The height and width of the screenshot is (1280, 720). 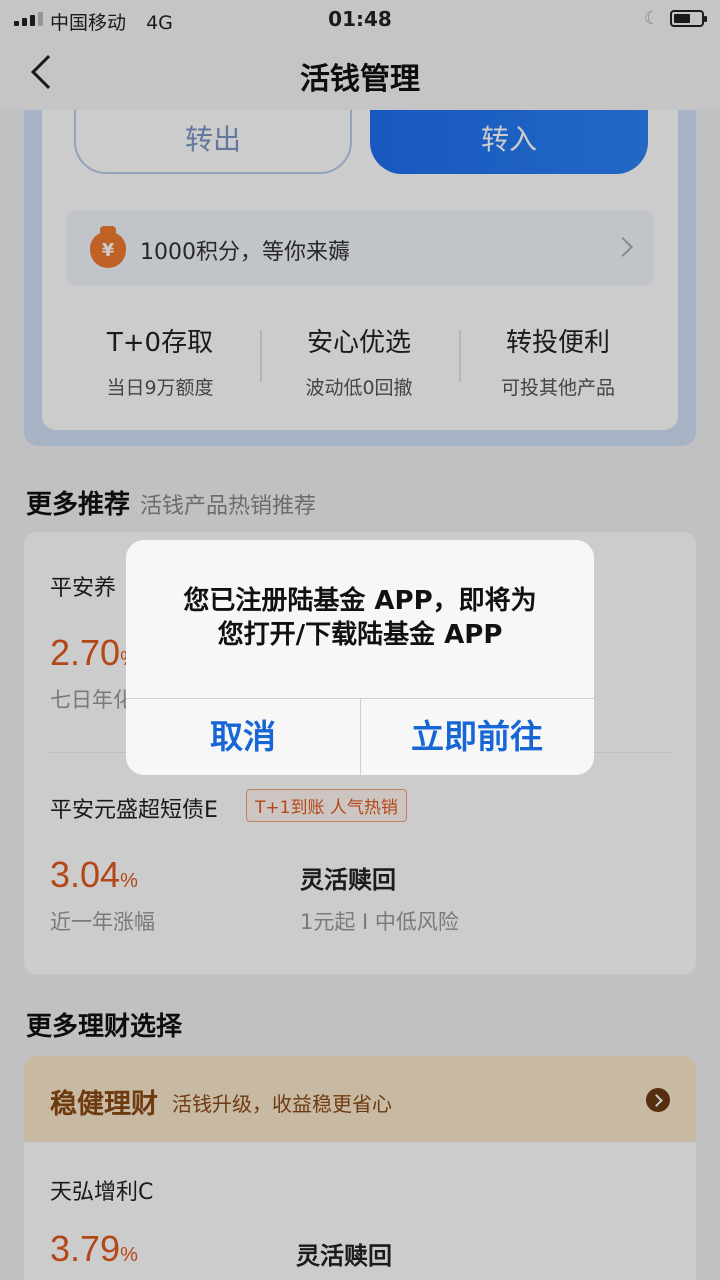 What do you see at coordinates (360, 618) in the screenshot?
I see `dialog-message: 您已注册陆基金 APP，即将为 您打开/下载陆基金 APP` at bounding box center [360, 618].